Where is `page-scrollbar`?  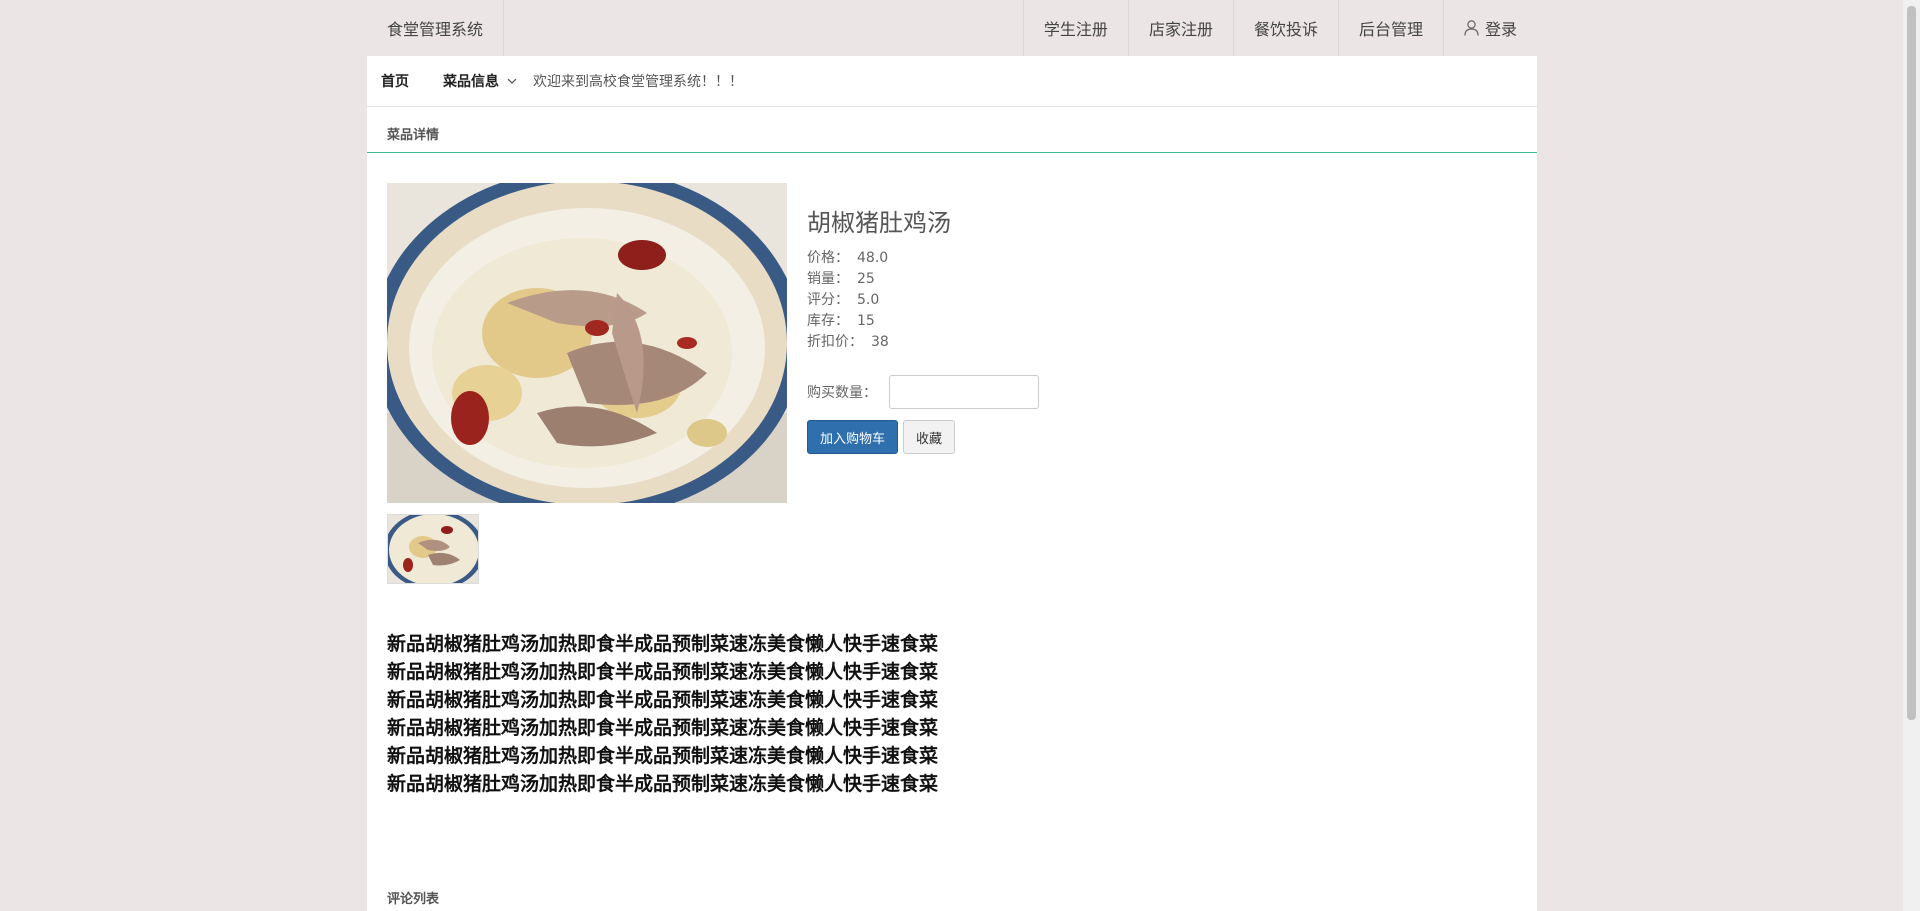 page-scrollbar is located at coordinates (1911, 455).